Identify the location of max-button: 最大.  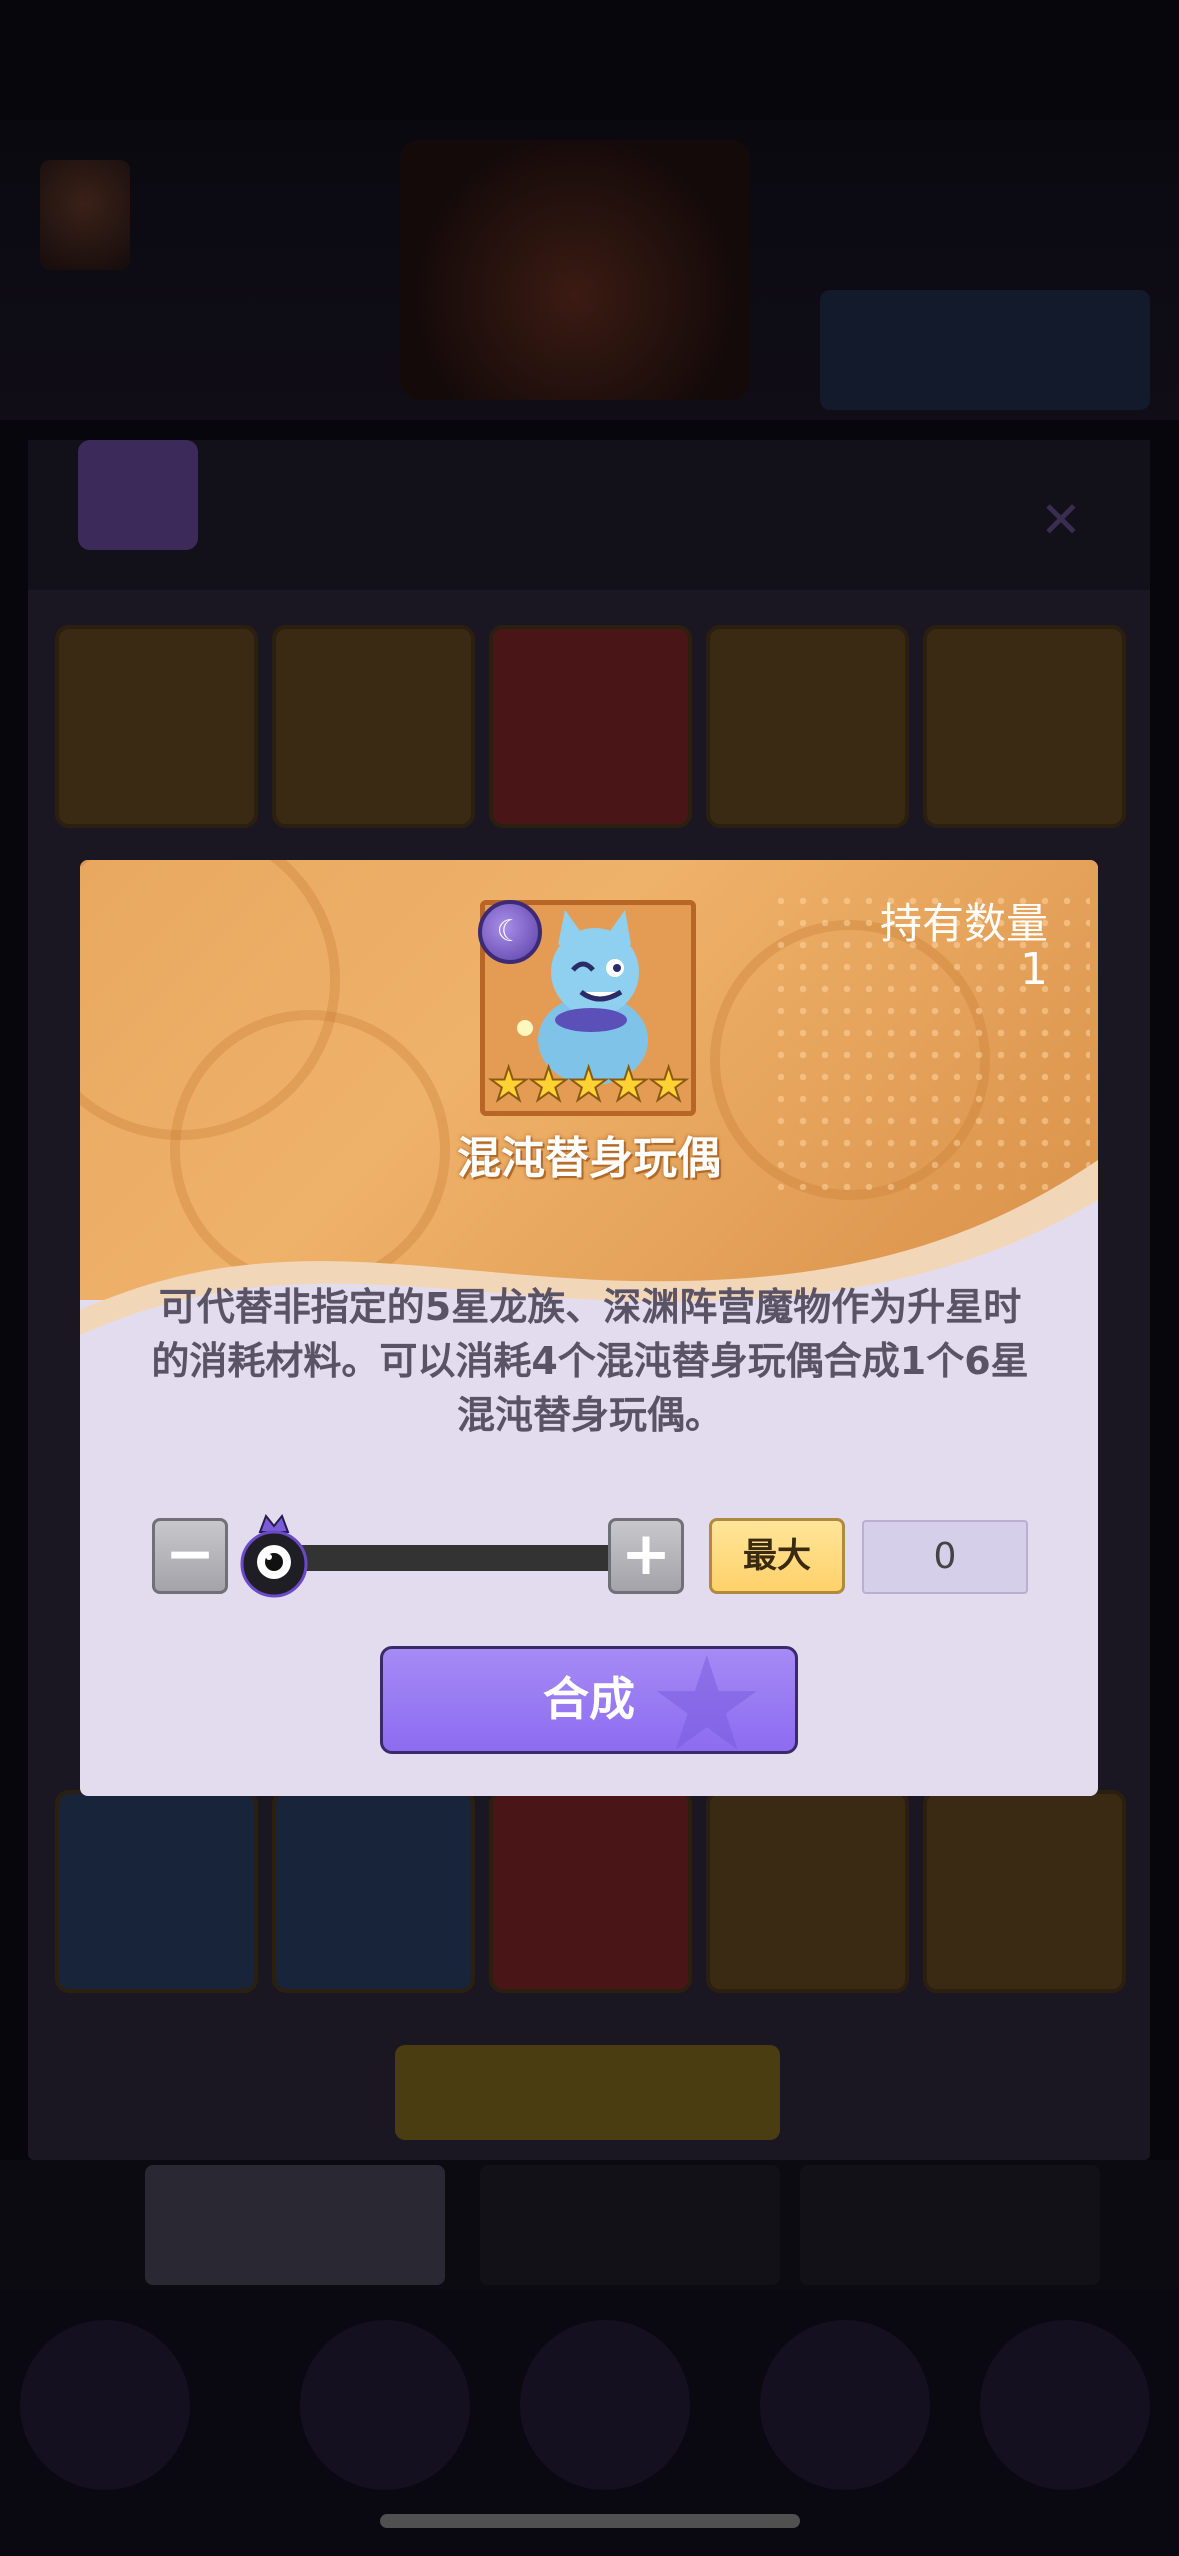
(777, 1556).